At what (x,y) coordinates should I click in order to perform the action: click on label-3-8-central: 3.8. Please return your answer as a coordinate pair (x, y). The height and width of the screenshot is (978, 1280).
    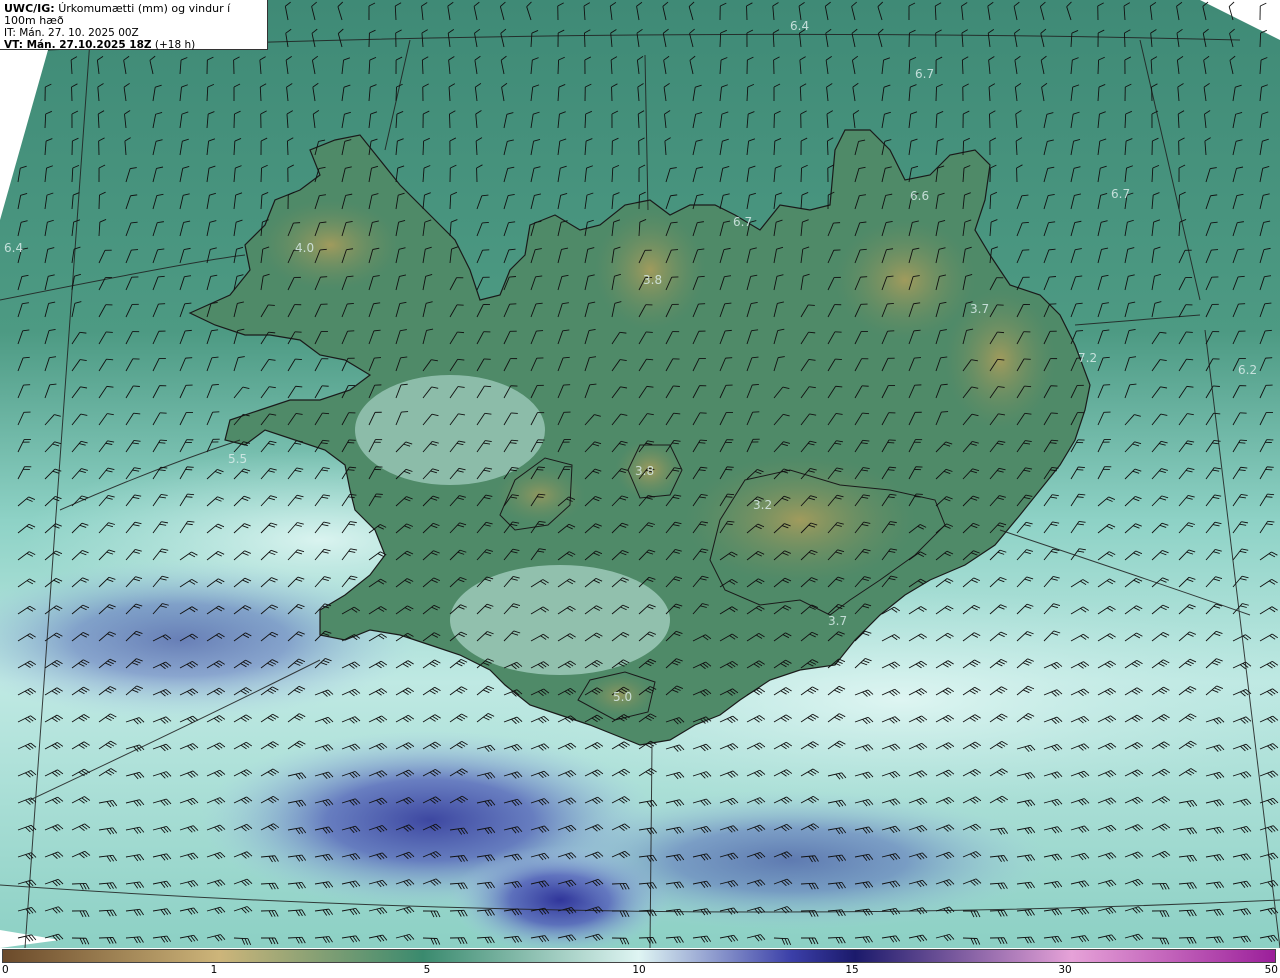
    Looking at the image, I should click on (644, 471).